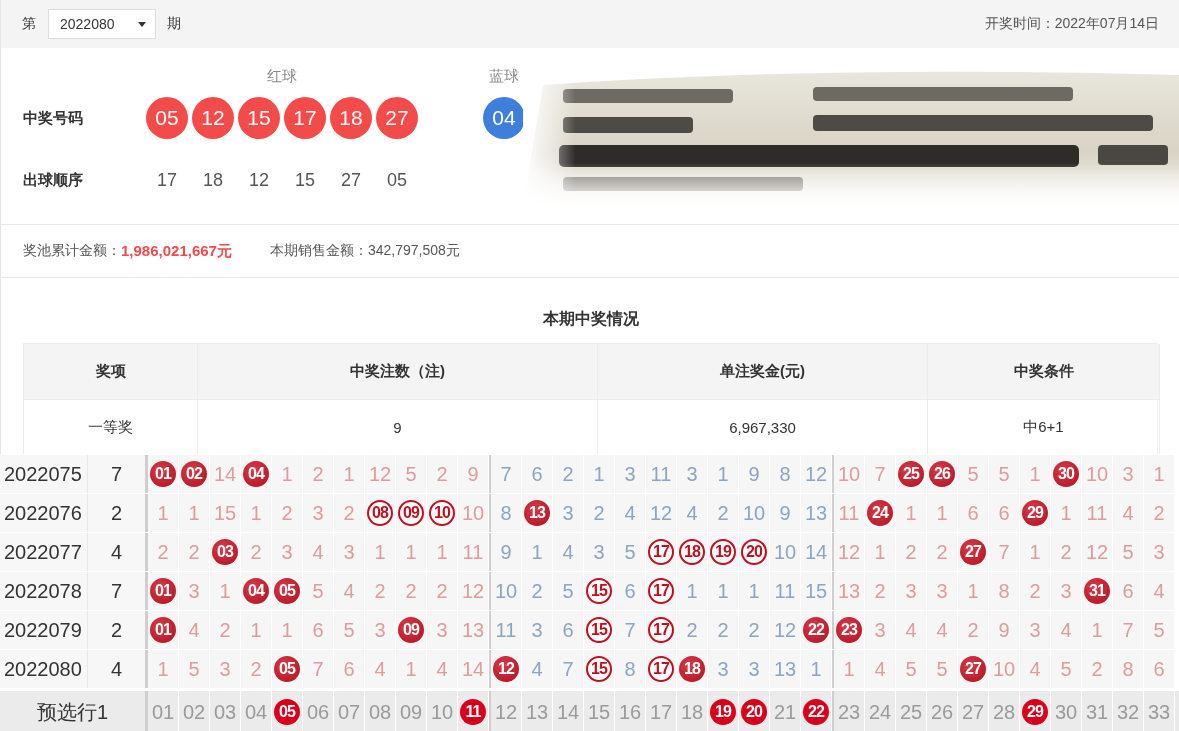 The width and height of the screenshot is (1179, 731). Describe the element at coordinates (473, 630) in the screenshot. I see `miss-count: 13` at that location.